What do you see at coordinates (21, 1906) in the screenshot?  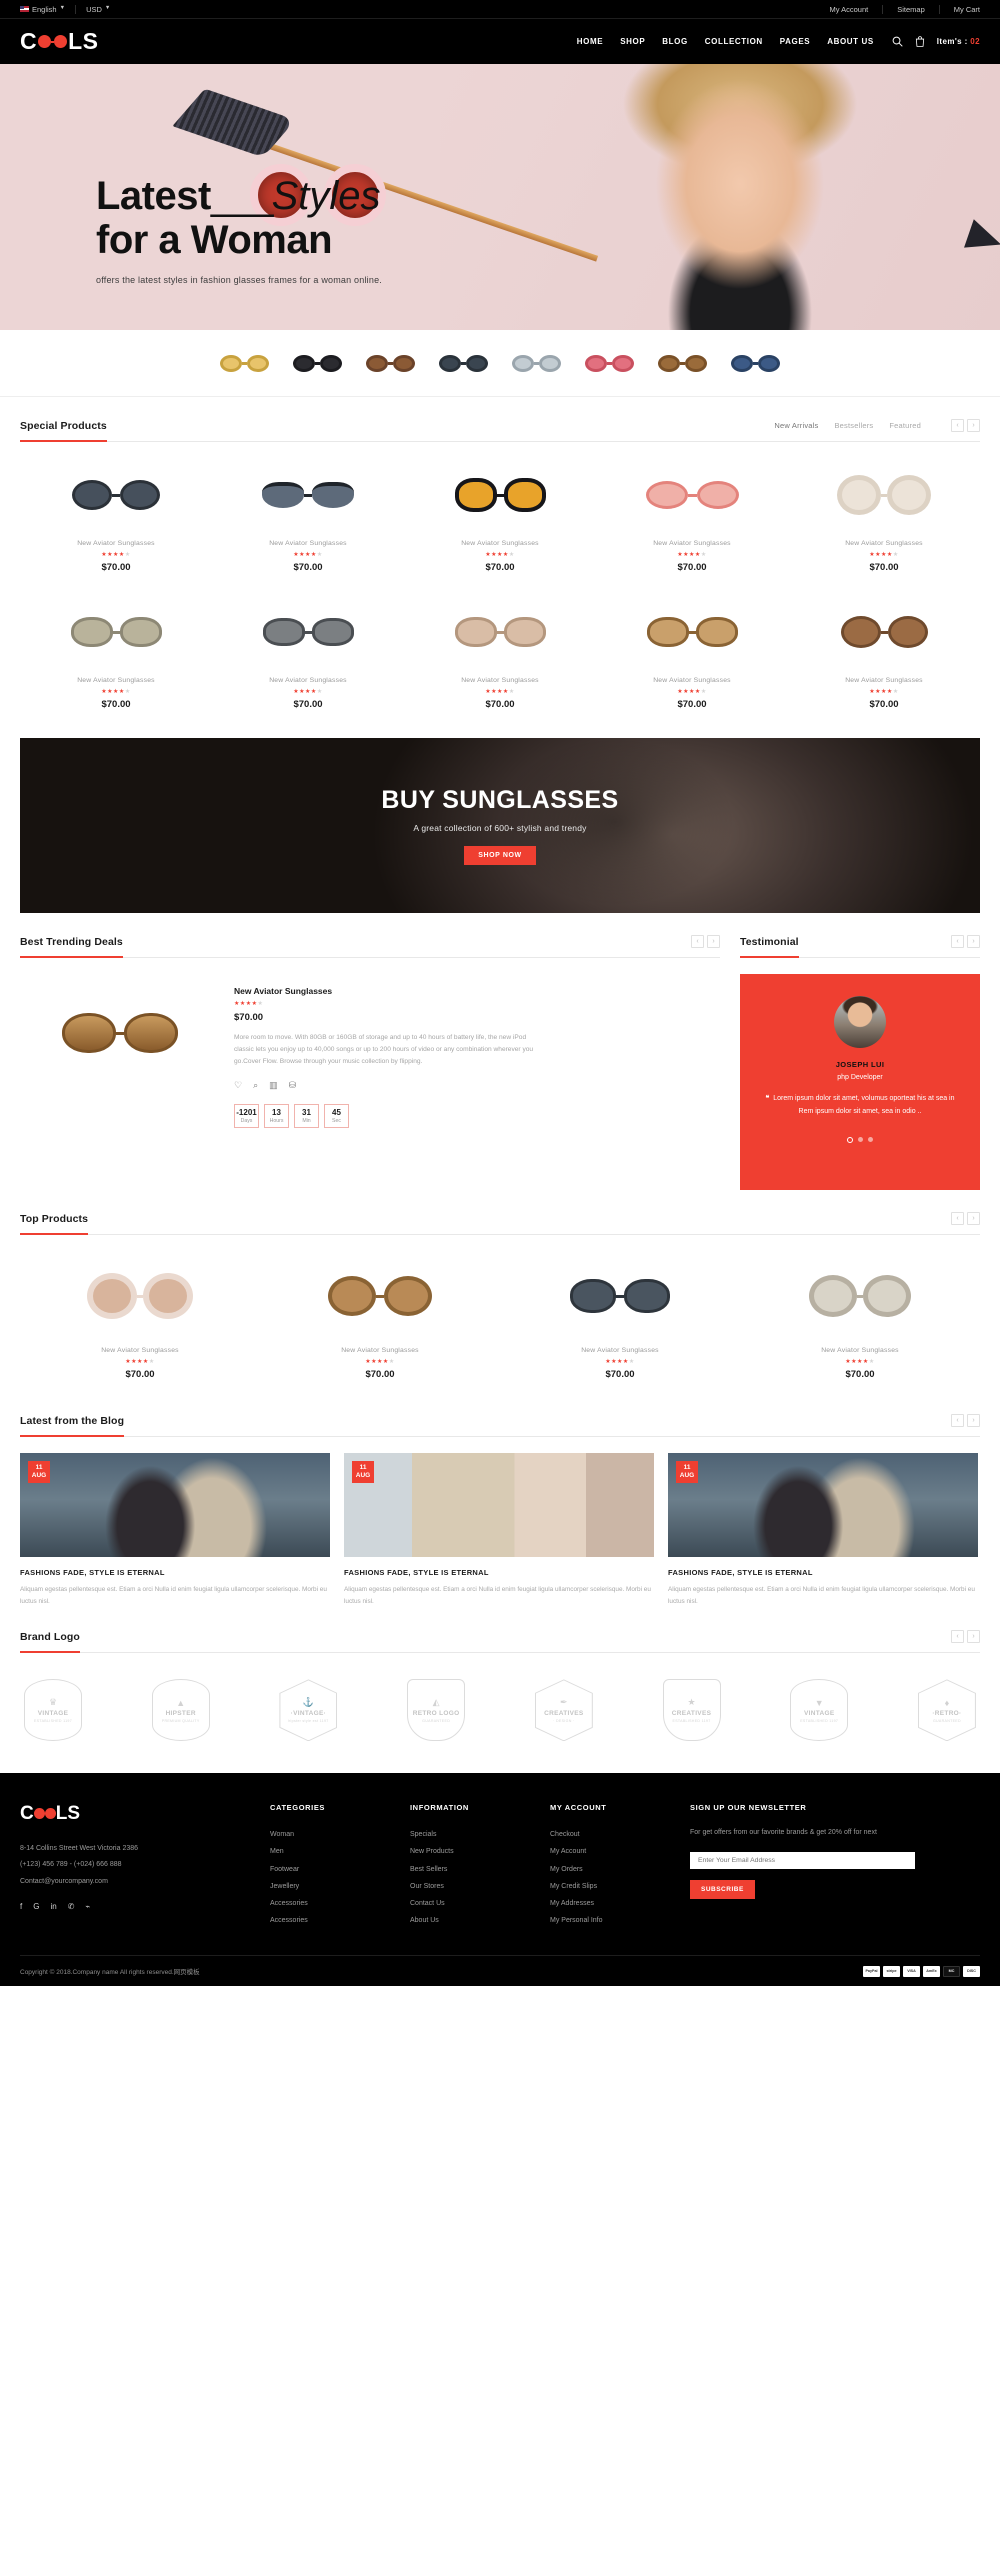 I see `facebook-icon: f` at bounding box center [21, 1906].